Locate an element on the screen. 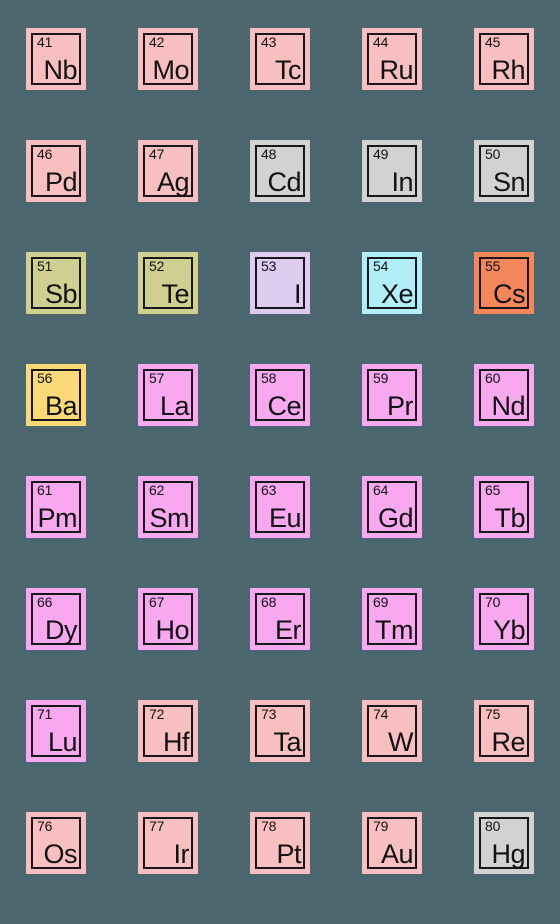  grid-cell: 54 Xe is located at coordinates (418, 308).